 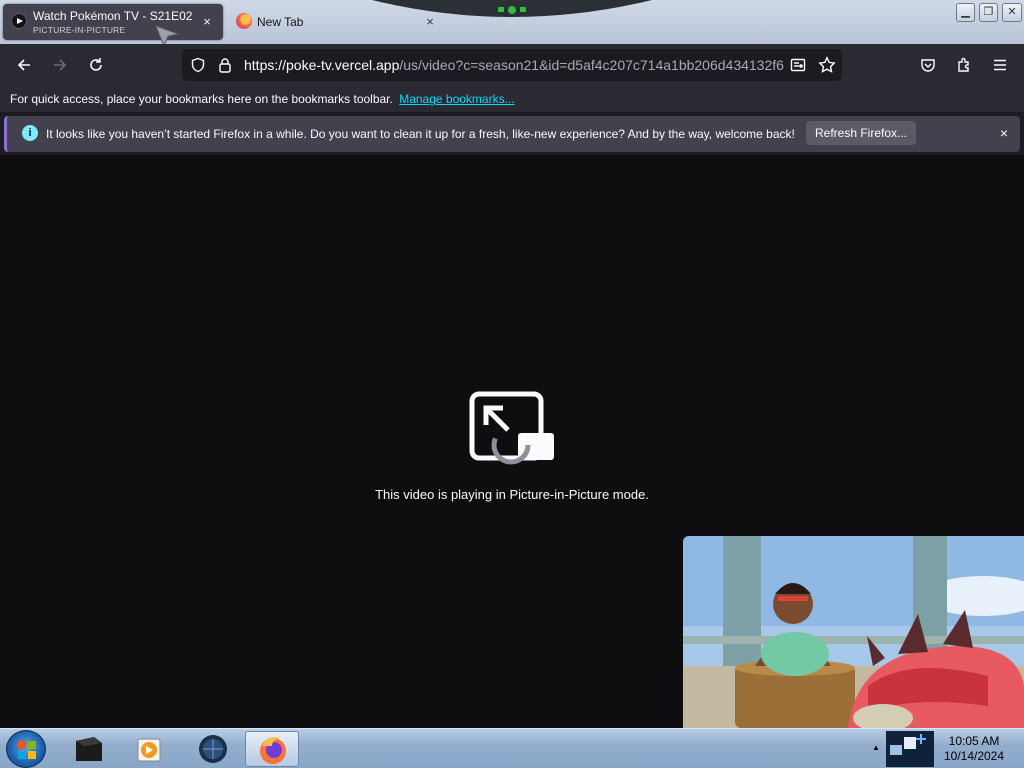 I want to click on start-button, so click(x=26, y=749).